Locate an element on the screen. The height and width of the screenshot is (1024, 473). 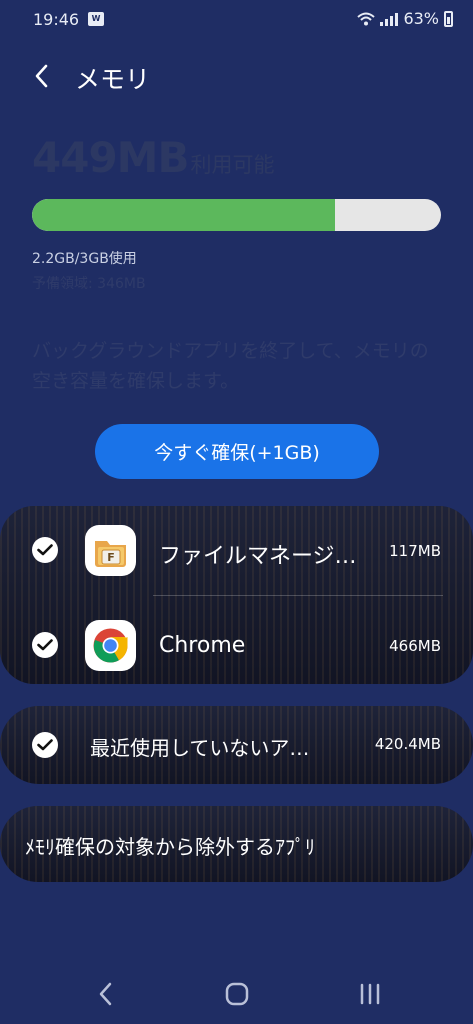
app-notification-icon: W is located at coordinates (96, 19).